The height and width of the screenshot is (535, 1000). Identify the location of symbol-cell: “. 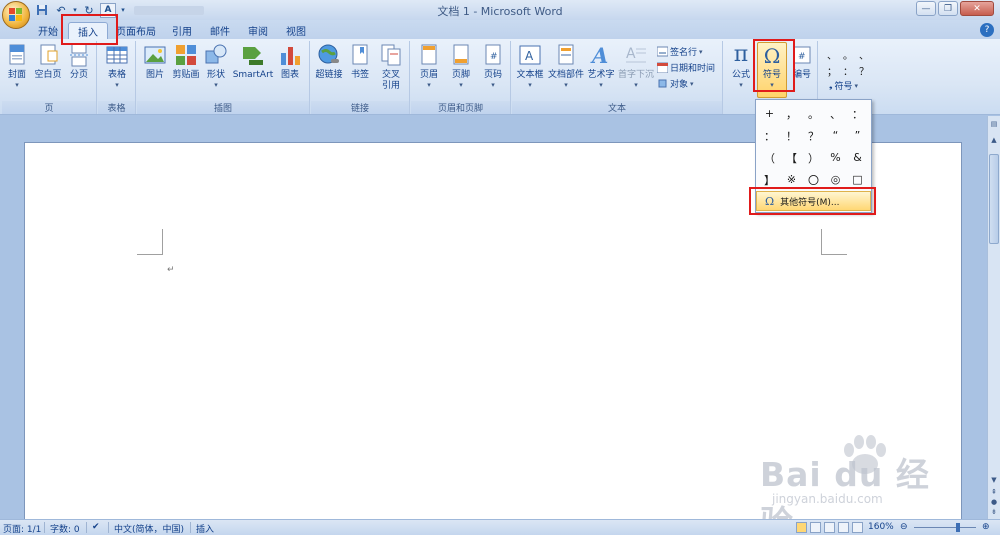
(835, 135).